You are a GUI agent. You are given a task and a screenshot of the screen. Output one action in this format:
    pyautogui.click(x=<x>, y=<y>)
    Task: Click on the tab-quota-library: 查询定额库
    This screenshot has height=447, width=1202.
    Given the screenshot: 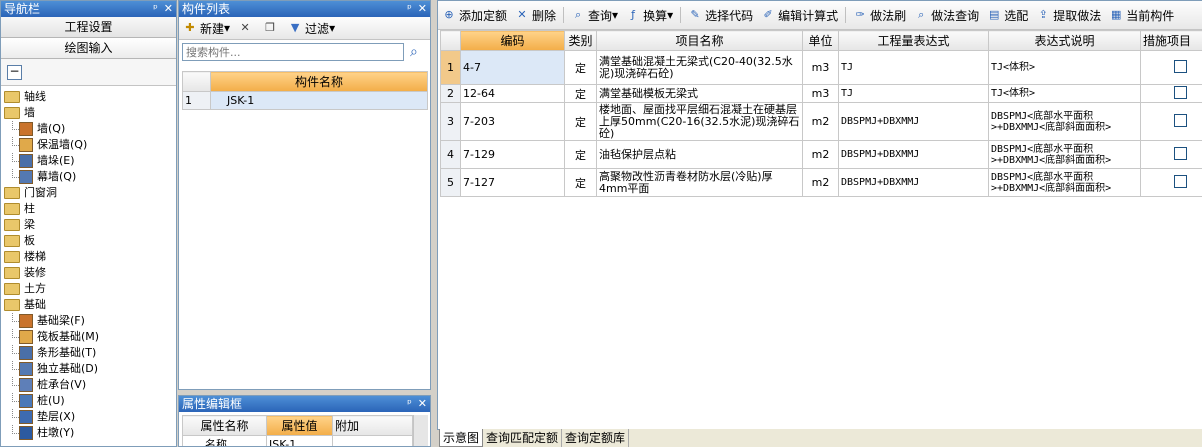 What is the action you would take?
    pyautogui.click(x=596, y=438)
    